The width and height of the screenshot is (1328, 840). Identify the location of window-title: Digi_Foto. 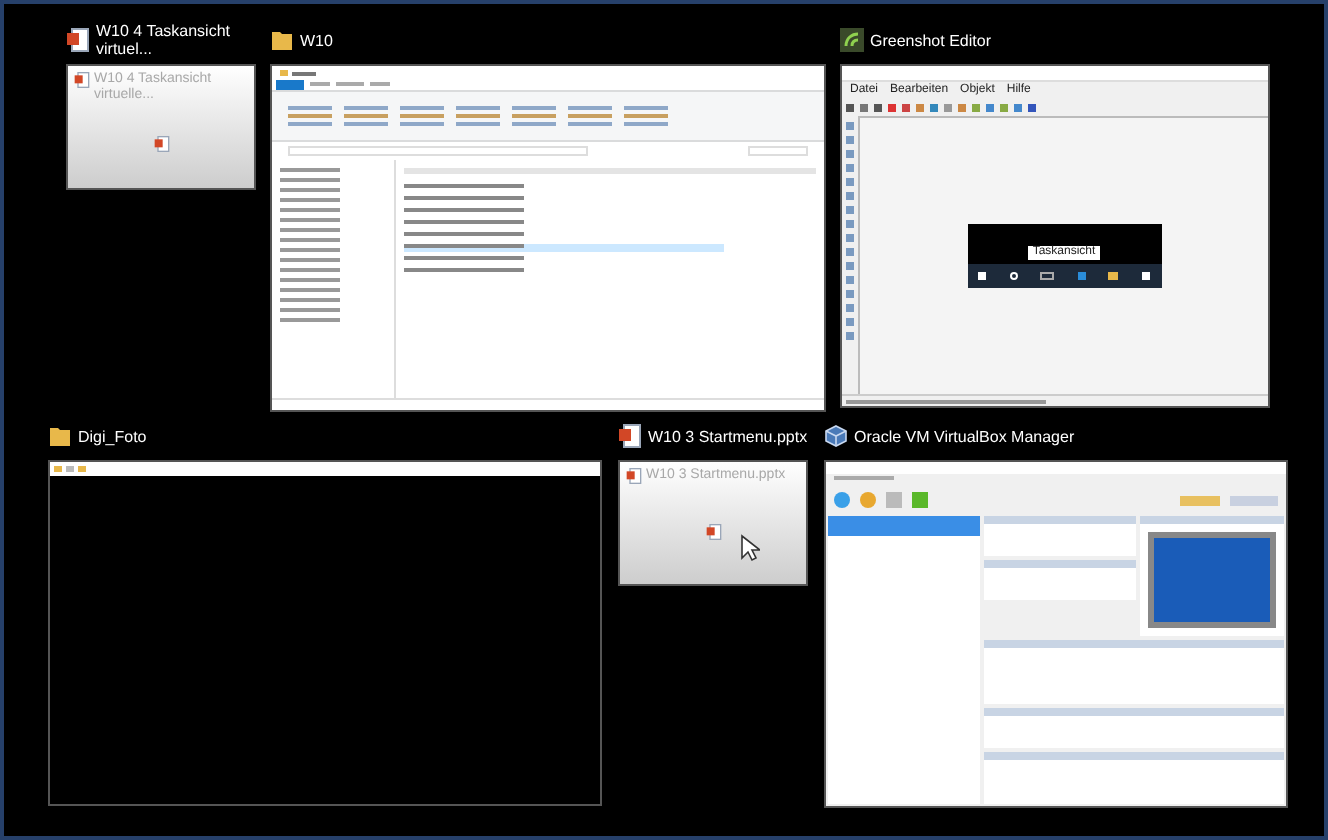
(112, 436).